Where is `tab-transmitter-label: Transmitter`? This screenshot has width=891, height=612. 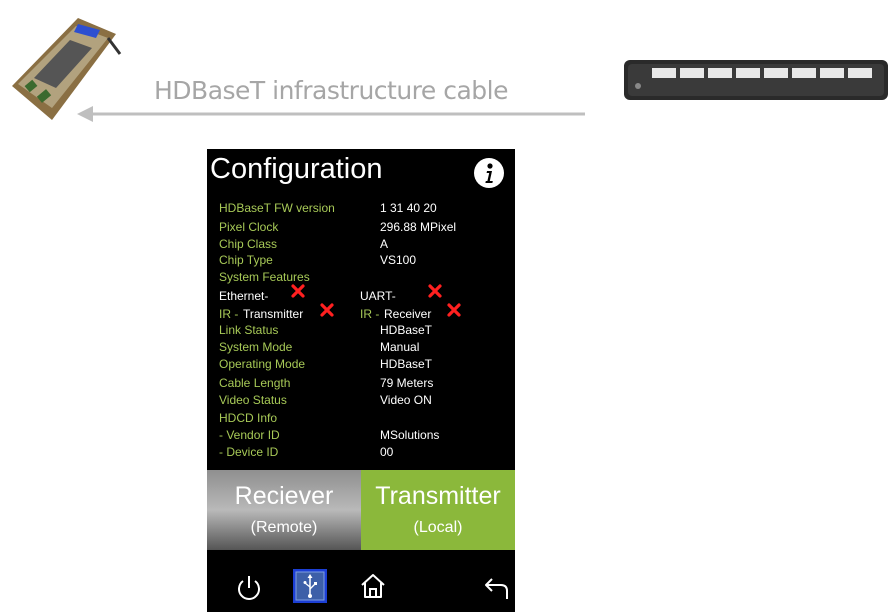 tab-transmitter-label: Transmitter is located at coordinates (438, 496).